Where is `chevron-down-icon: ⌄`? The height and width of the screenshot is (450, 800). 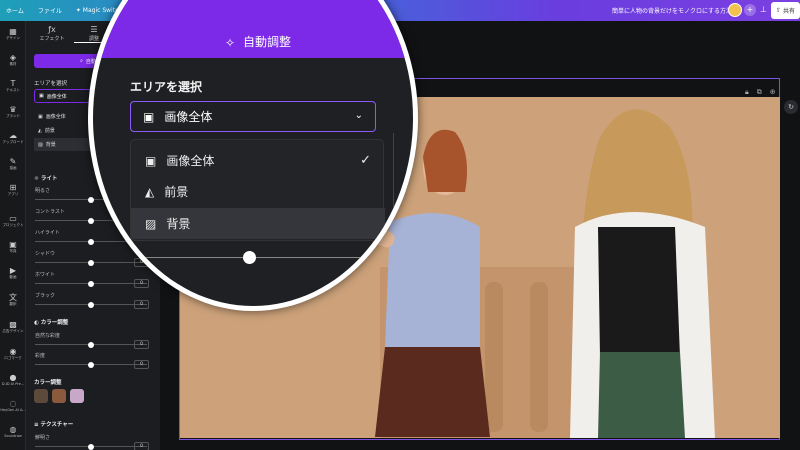 chevron-down-icon: ⌄ is located at coordinates (358, 115).